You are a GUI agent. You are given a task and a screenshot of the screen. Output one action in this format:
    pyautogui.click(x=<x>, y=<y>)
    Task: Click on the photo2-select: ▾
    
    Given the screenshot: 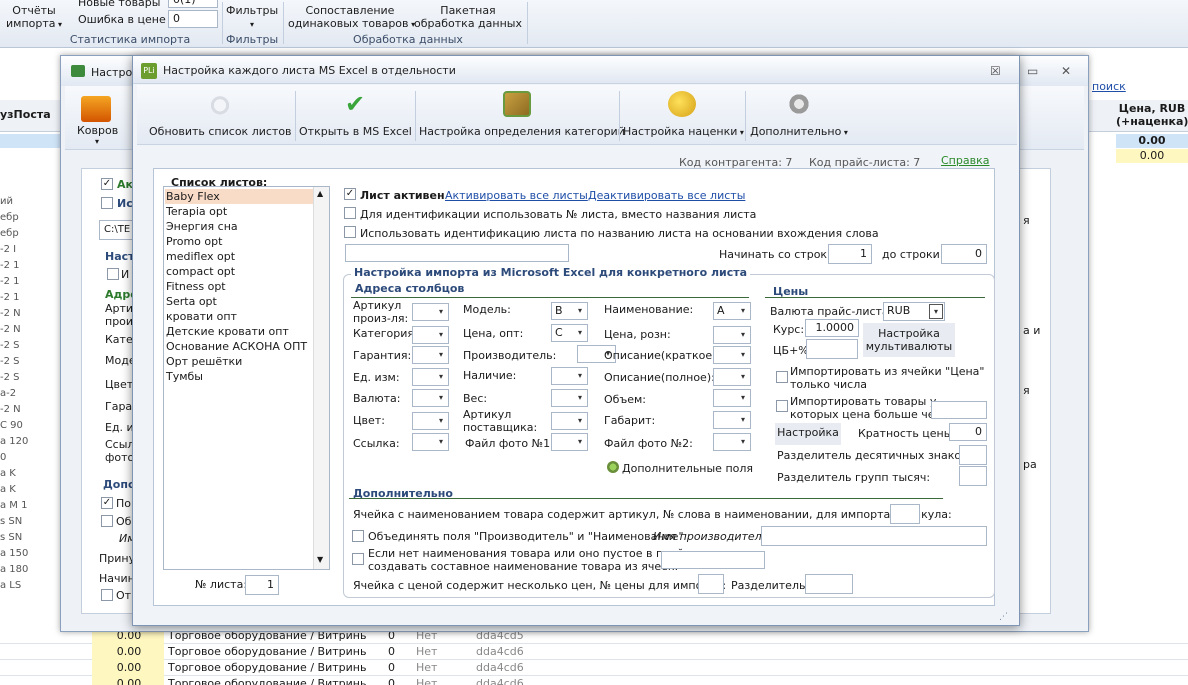 What is the action you would take?
    pyautogui.click(x=732, y=442)
    